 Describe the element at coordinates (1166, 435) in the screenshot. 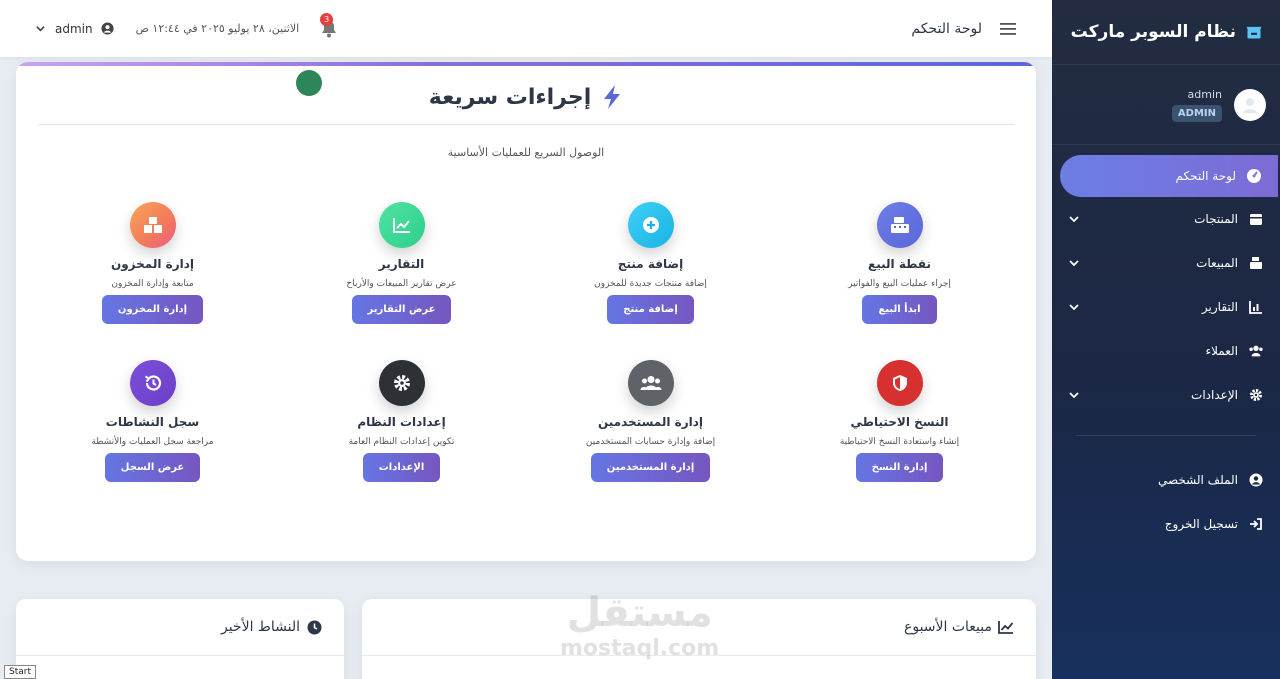

I see `sidebar-divider` at that location.